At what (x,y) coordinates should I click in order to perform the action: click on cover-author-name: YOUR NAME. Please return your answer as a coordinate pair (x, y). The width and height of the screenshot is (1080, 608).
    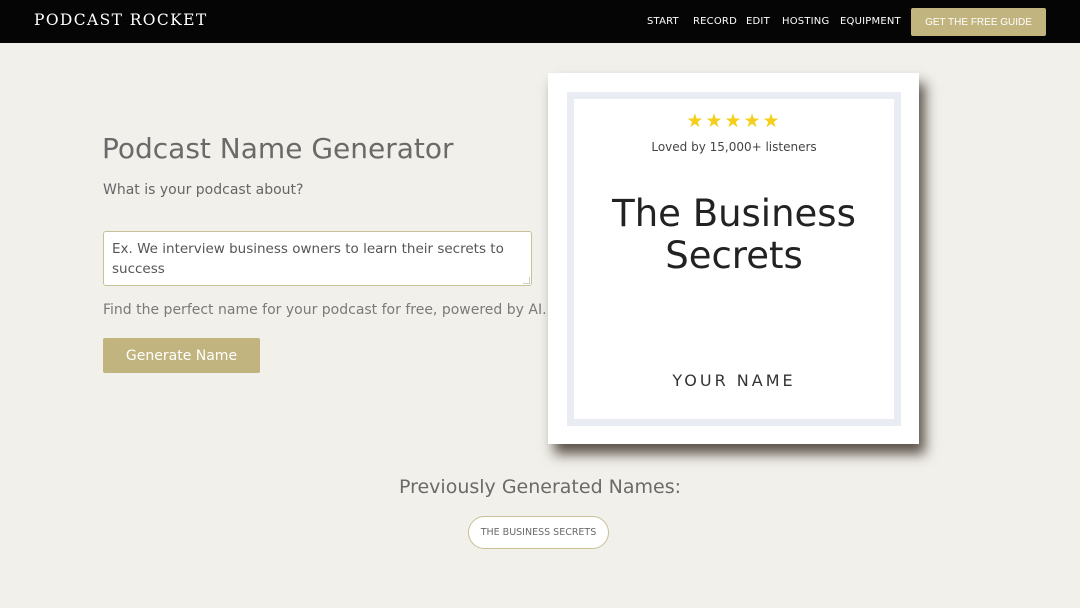
    Looking at the image, I should click on (734, 380).